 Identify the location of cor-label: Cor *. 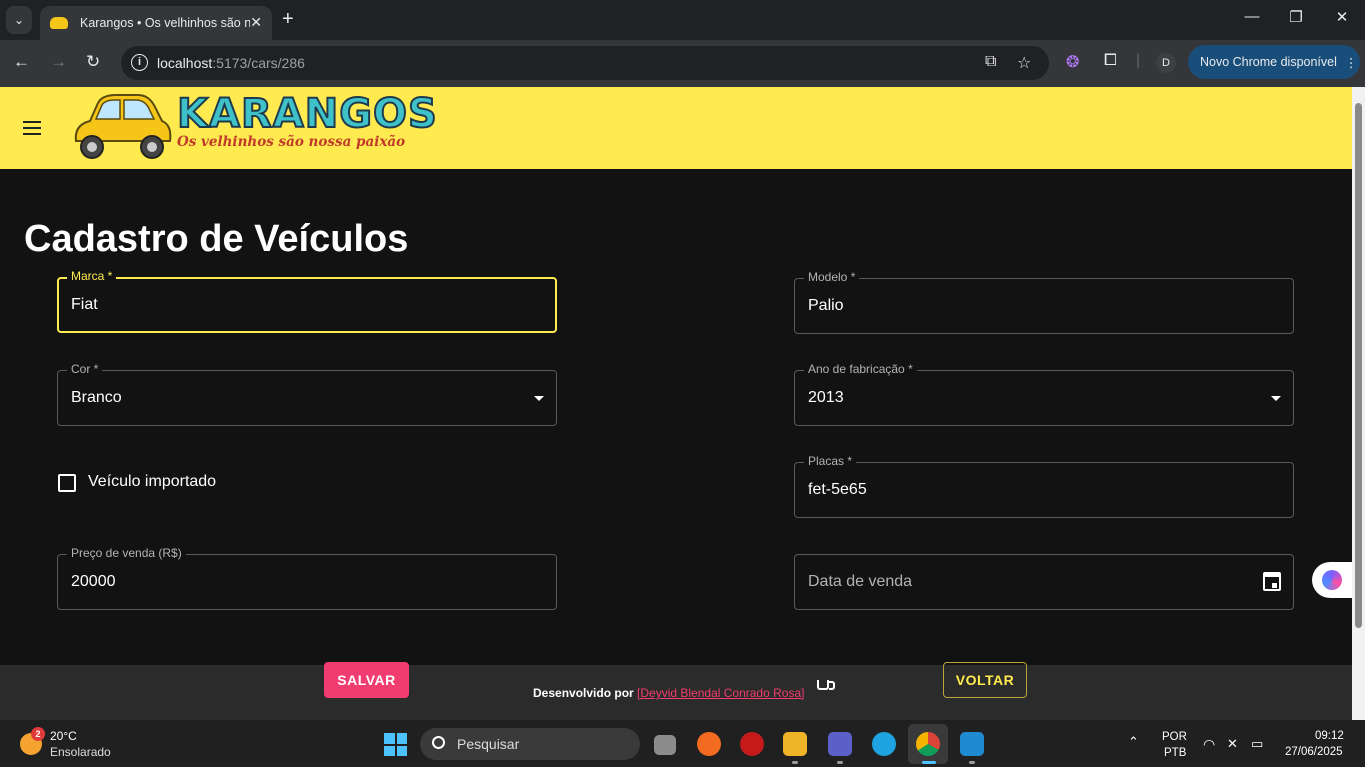
(85, 369).